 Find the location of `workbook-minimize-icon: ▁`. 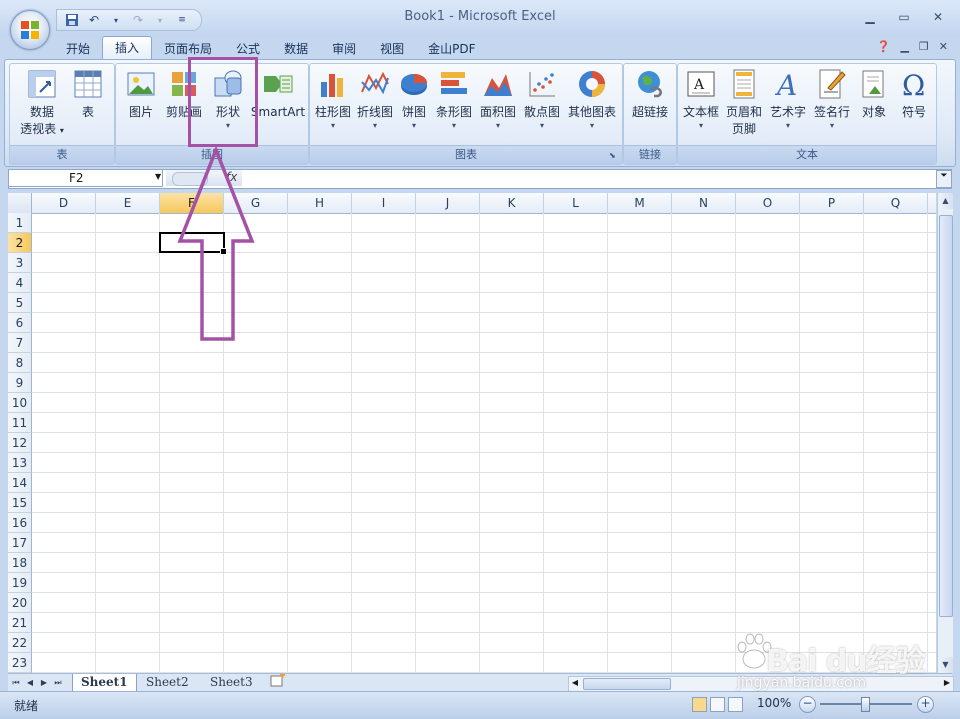

workbook-minimize-icon: ▁ is located at coordinates (904, 46).